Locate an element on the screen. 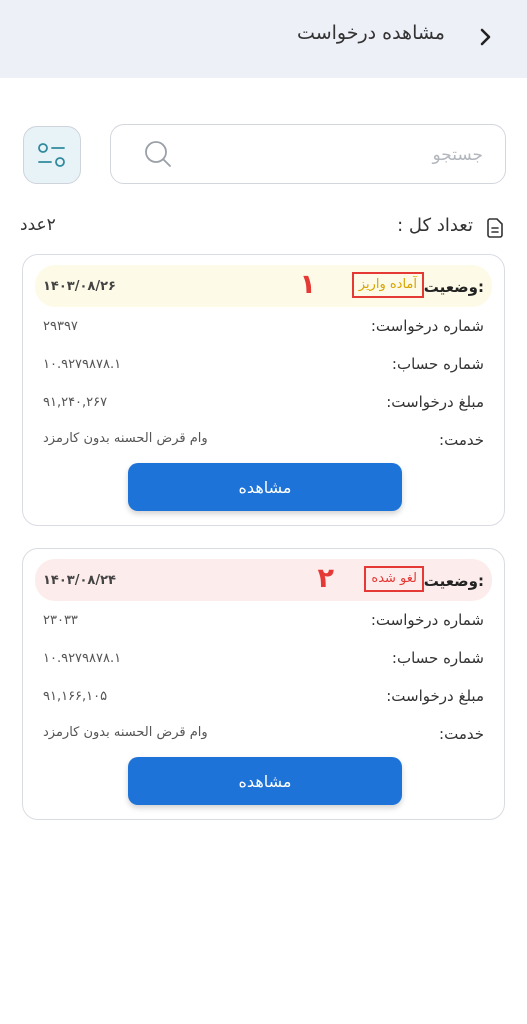 Image resolution: width=527 pixels, height=1024 pixels. chevron-right-icon is located at coordinates (486, 37).